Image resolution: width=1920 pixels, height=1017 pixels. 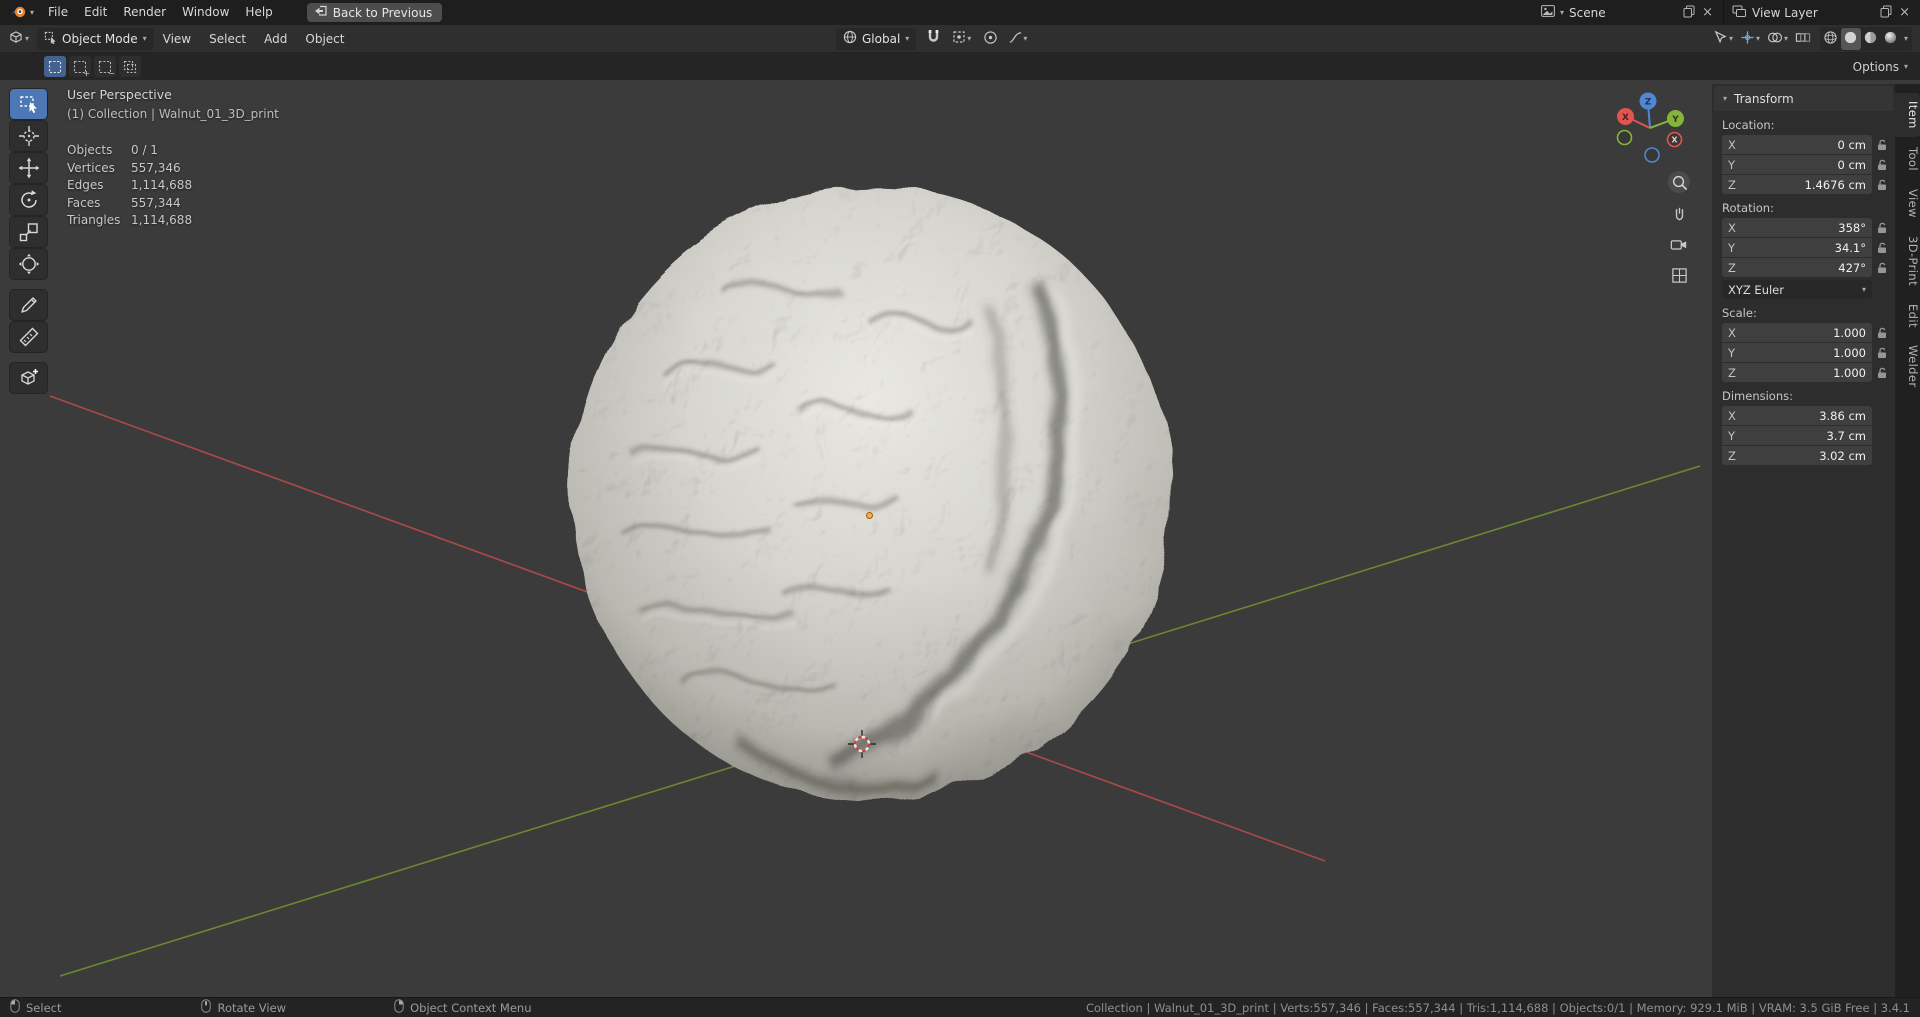 What do you see at coordinates (1797, 415) in the screenshot?
I see `dimensions-x-field: X 3.86 cm` at bounding box center [1797, 415].